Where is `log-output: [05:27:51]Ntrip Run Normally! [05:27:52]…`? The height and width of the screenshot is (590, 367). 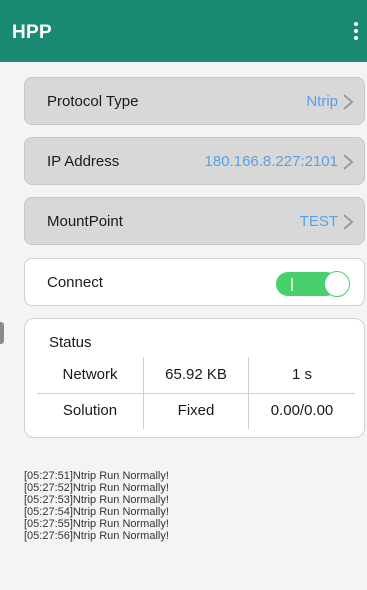 log-output: [05:27:51]Ntrip Run Normally! [05:27:52]… is located at coordinates (189, 506).